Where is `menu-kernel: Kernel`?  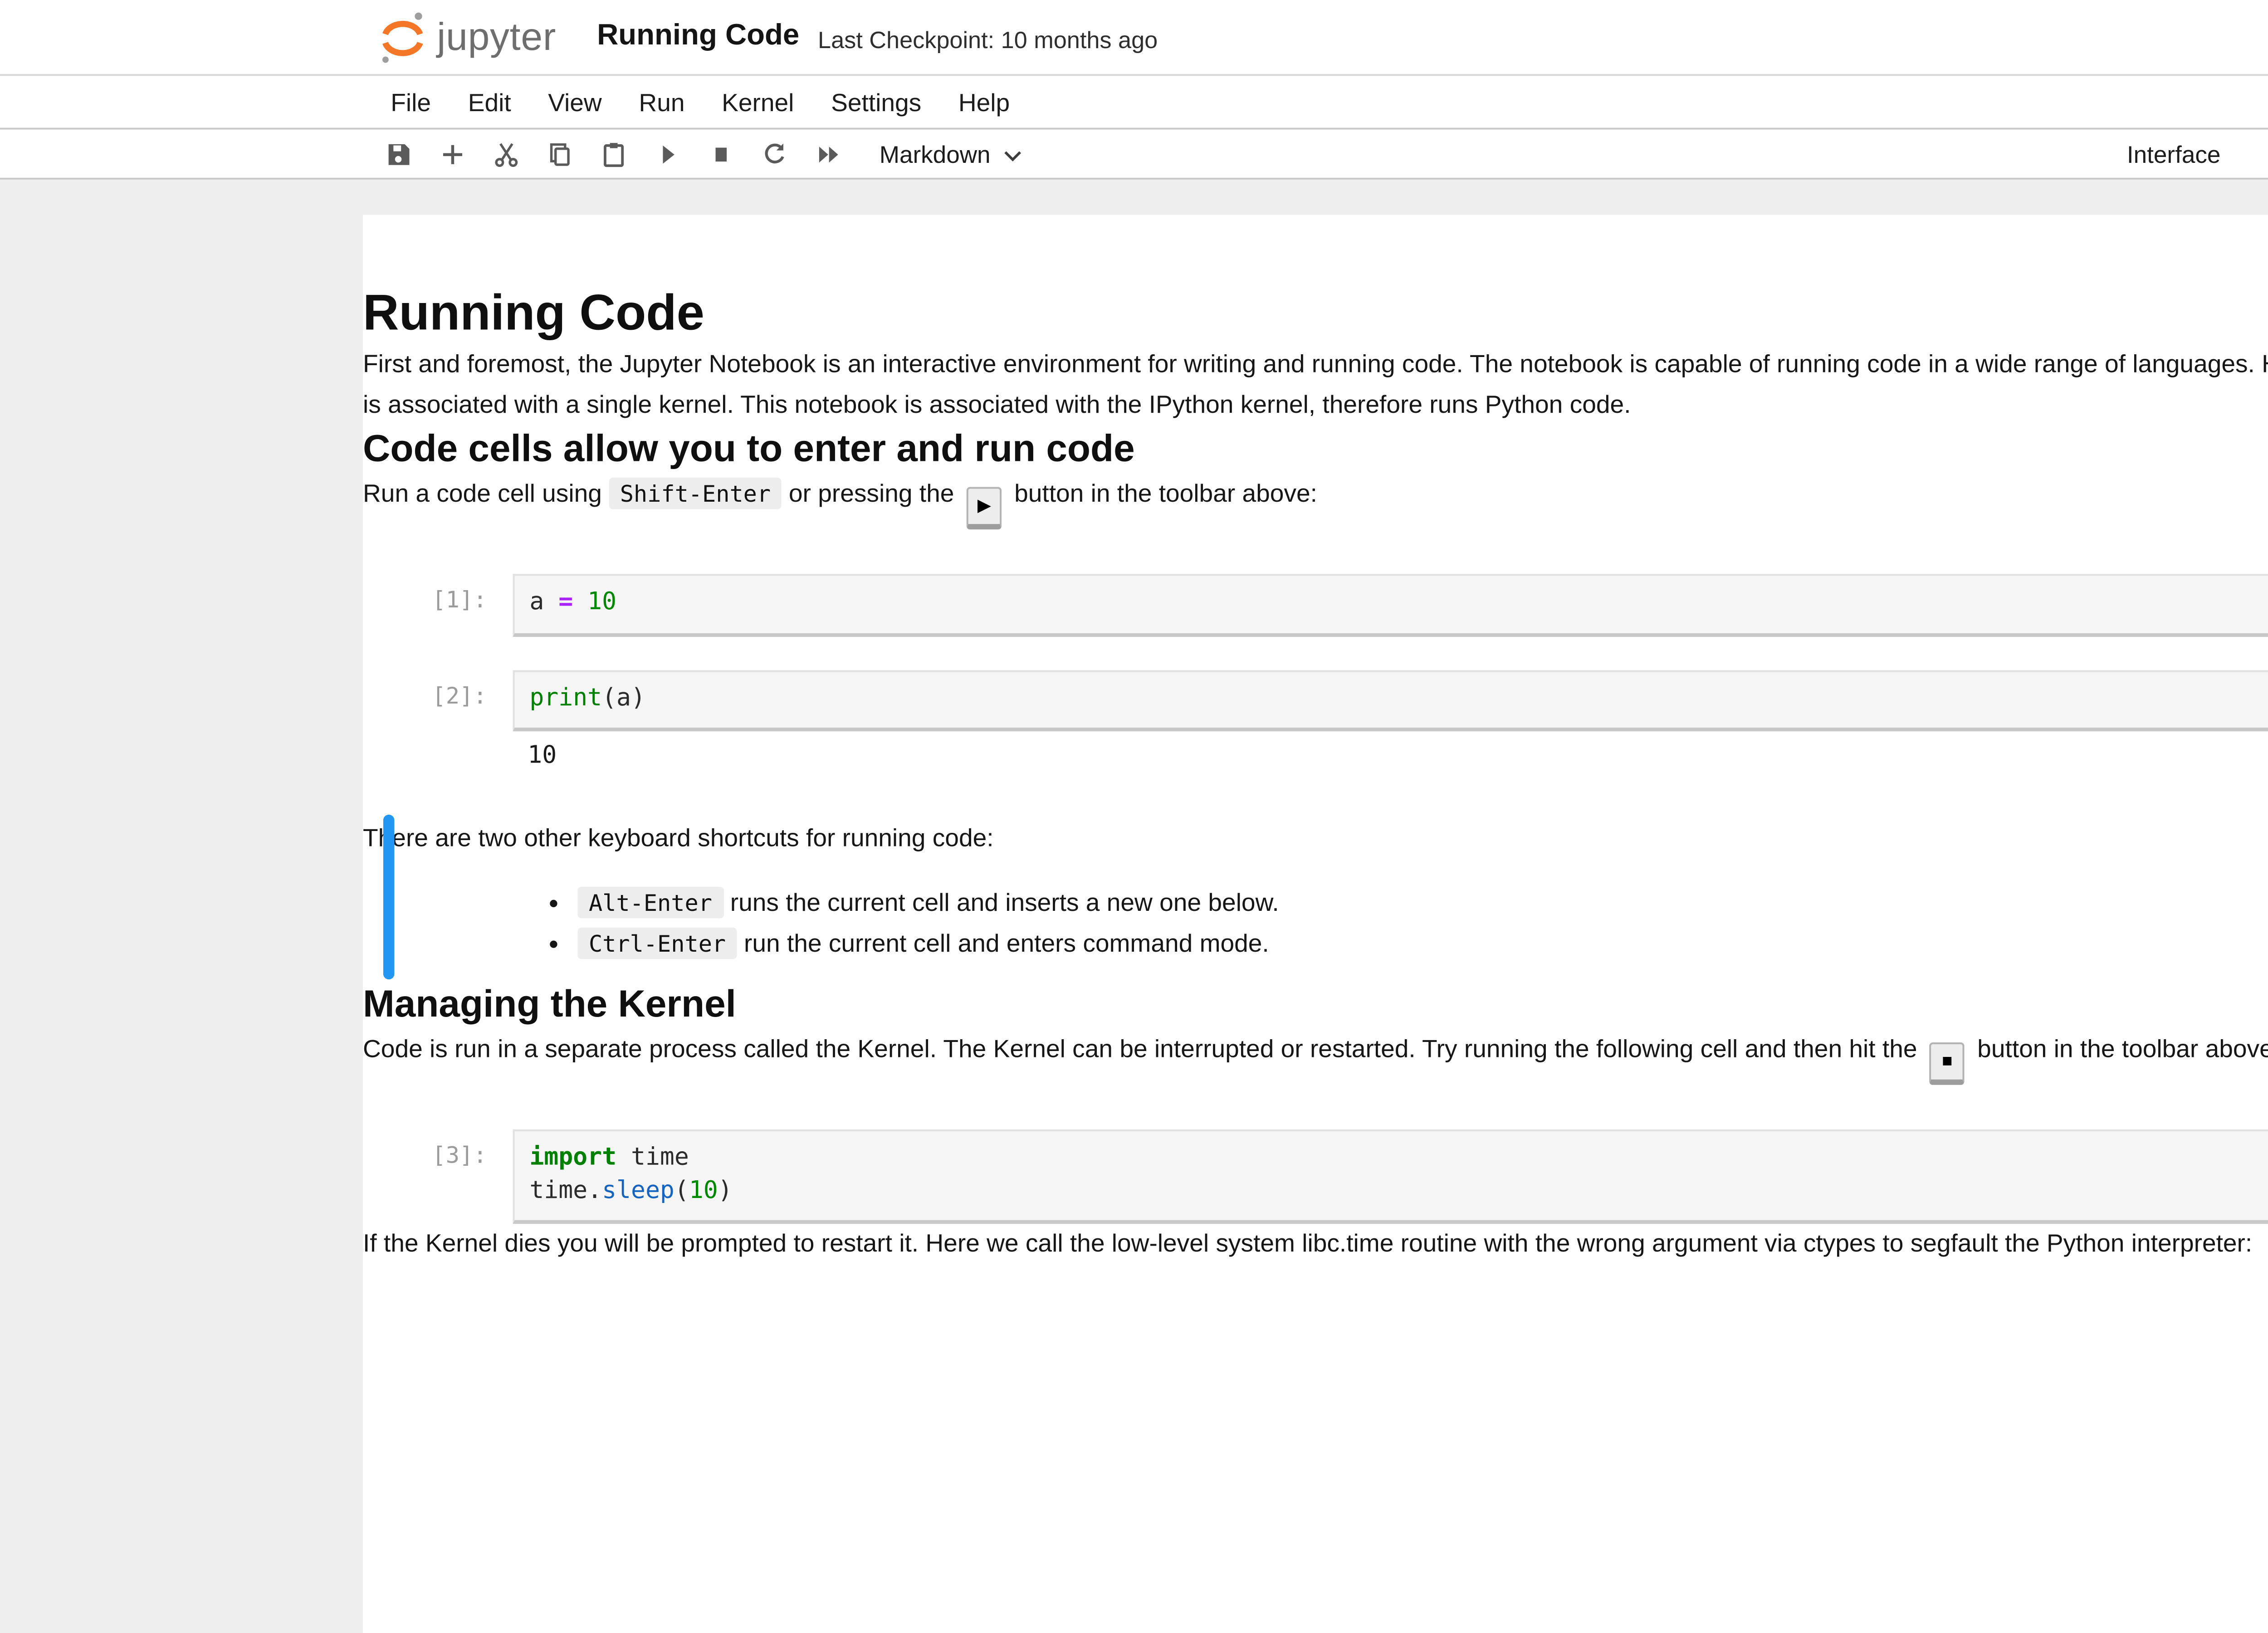 menu-kernel: Kernel is located at coordinates (758, 101).